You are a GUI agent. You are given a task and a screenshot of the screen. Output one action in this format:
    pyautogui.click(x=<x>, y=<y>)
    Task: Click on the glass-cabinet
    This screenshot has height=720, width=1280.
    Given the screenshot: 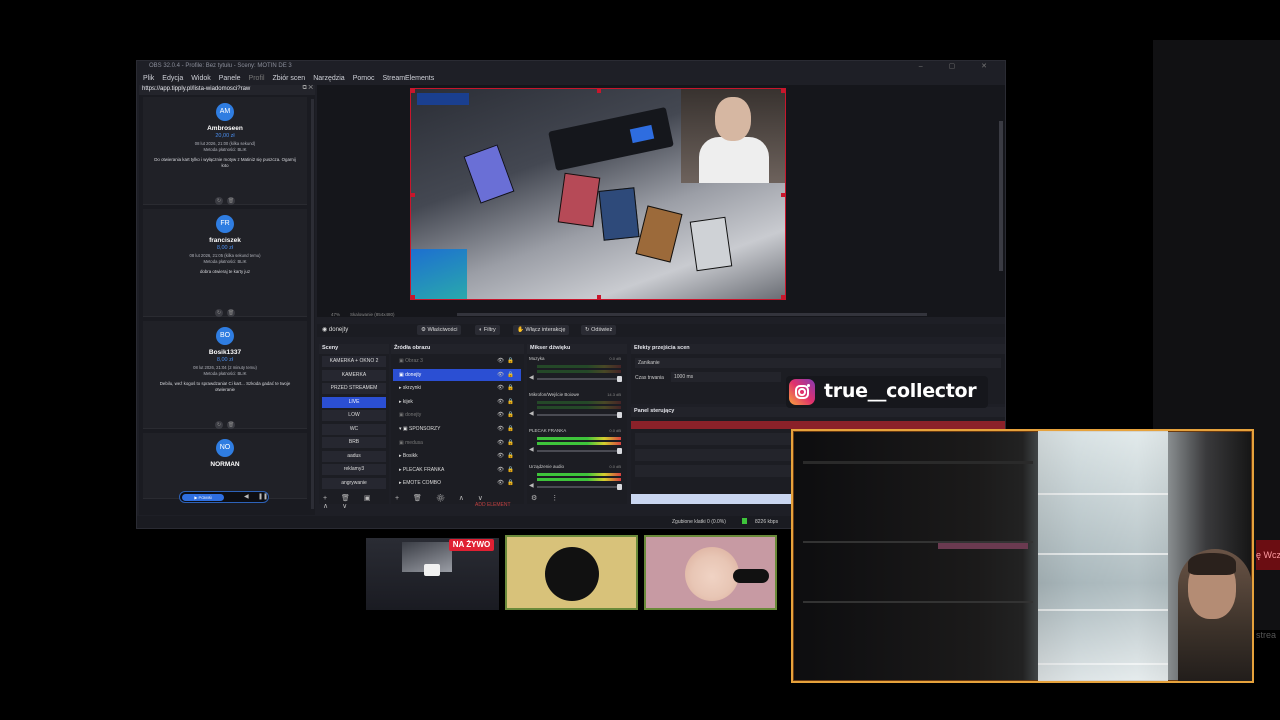 What is the action you would take?
    pyautogui.click(x=1103, y=556)
    